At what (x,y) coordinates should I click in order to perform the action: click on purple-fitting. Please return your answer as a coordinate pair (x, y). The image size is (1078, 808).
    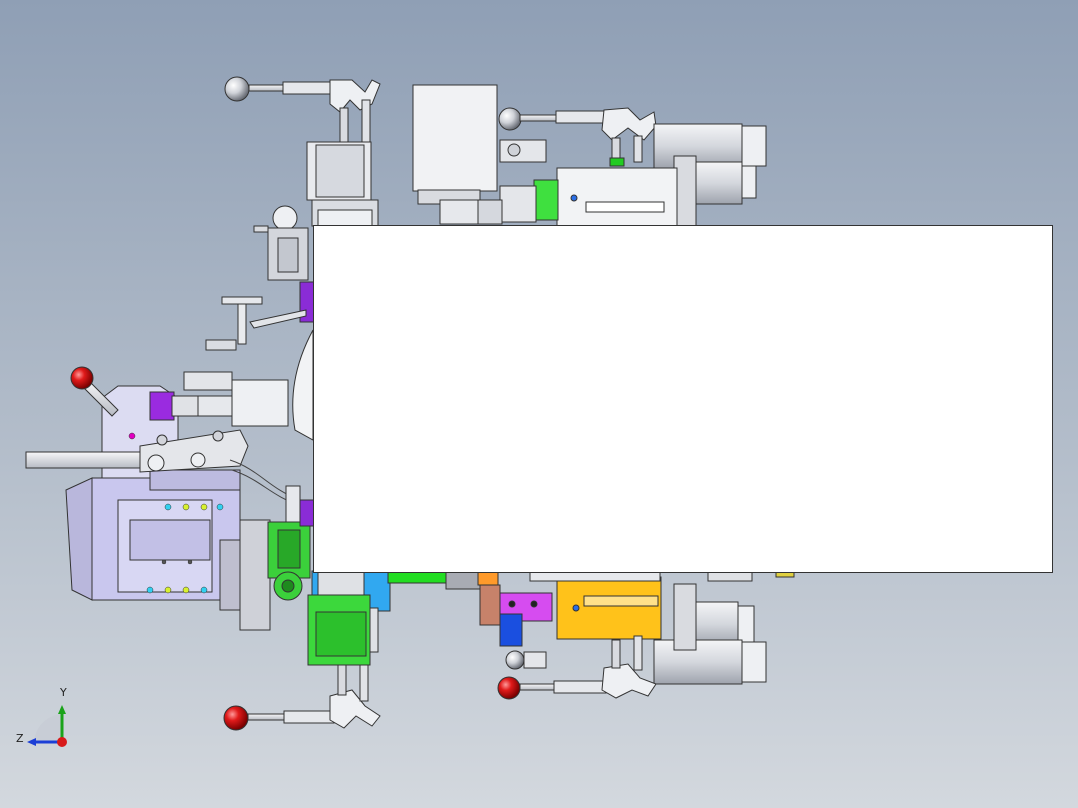
    Looking at the image, I should click on (219, 399).